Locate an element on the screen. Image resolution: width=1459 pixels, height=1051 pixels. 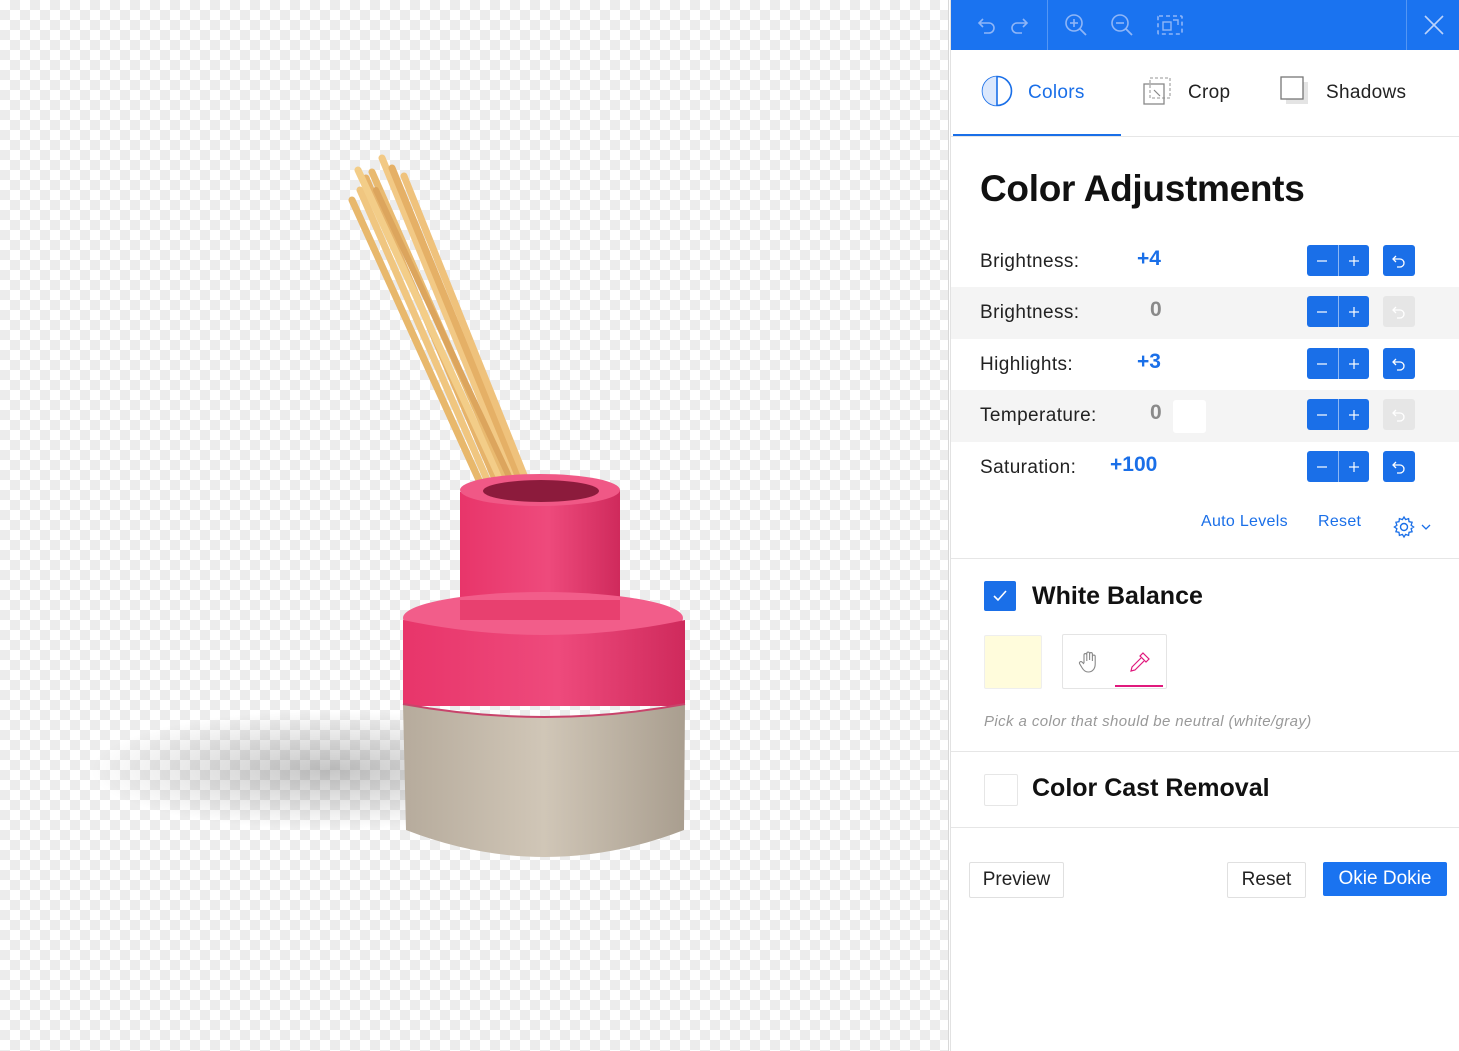
redo-icon is located at coordinates (1019, 25).